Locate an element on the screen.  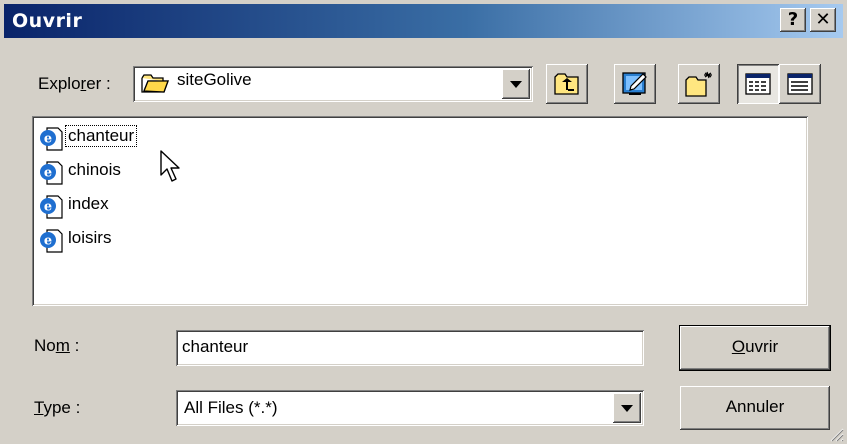
up-one-level-button is located at coordinates (567, 84).